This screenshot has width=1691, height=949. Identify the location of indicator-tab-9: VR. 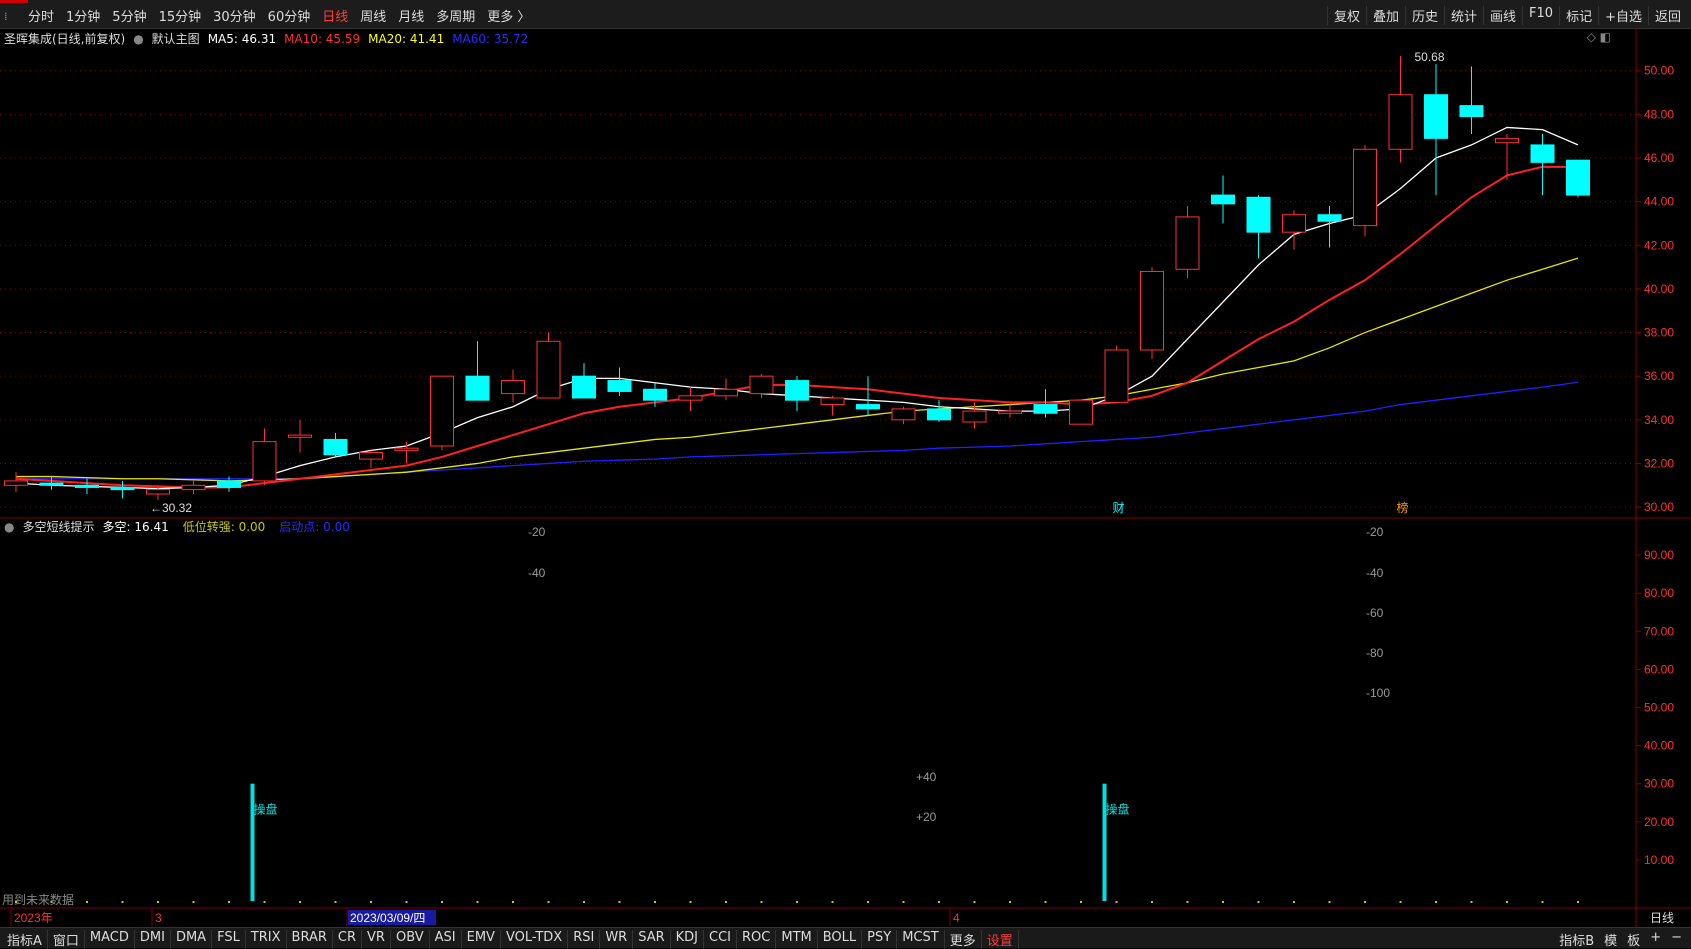
(376, 939).